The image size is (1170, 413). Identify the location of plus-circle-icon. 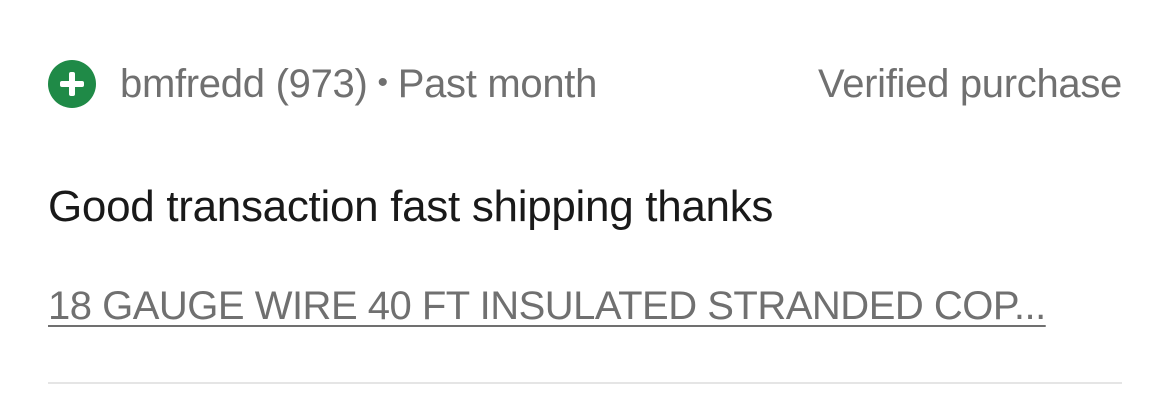
(72, 84).